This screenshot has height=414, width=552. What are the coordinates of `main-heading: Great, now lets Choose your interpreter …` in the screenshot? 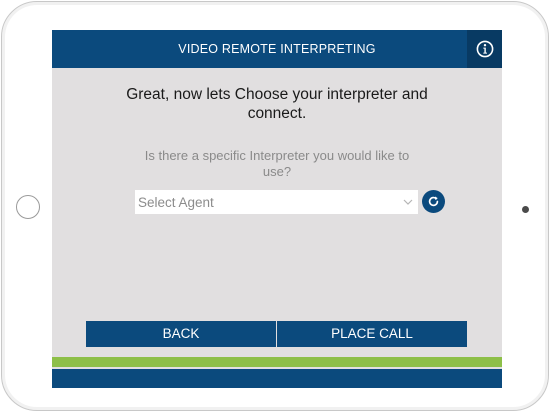 It's located at (277, 104).